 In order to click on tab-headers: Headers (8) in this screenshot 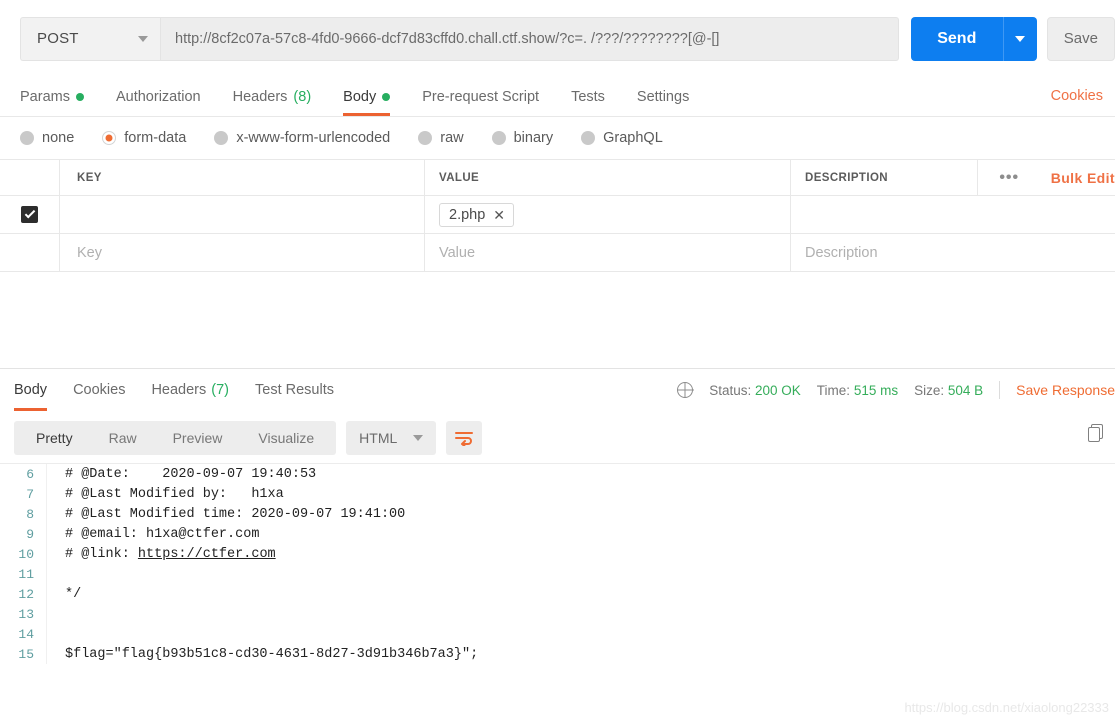, I will do `click(272, 97)`.